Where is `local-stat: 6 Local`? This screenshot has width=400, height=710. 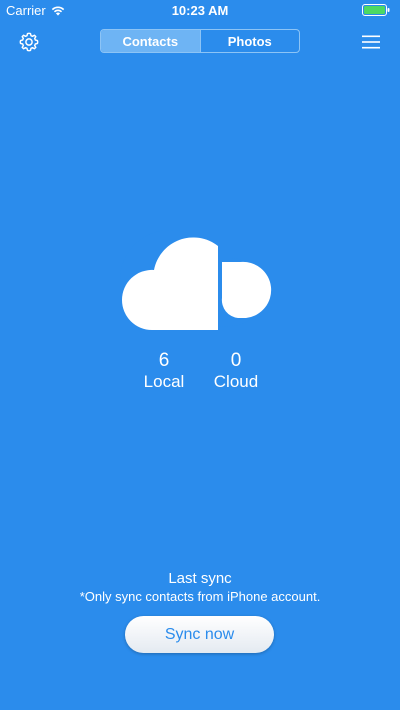
local-stat: 6 Local is located at coordinates (164, 371).